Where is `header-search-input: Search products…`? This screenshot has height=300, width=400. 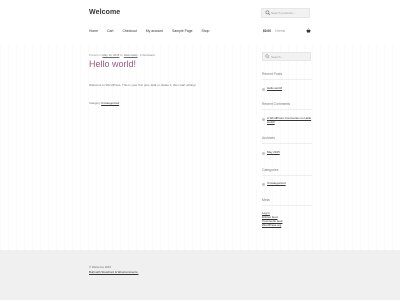
header-search-input: Search products… is located at coordinates (285, 13).